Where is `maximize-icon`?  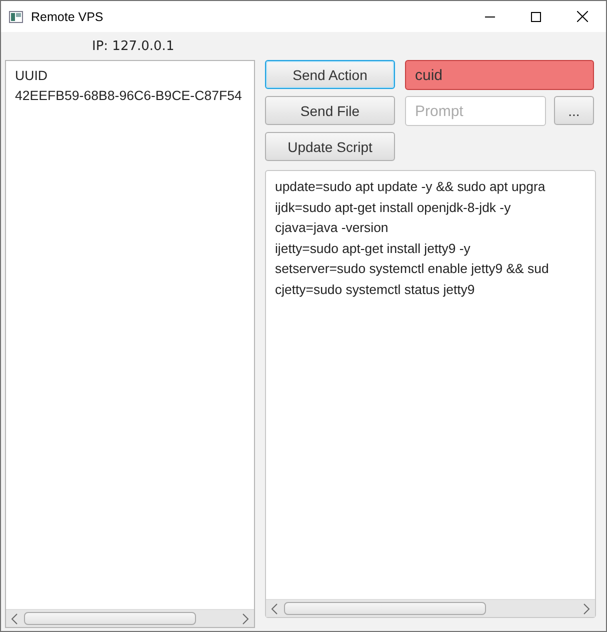 maximize-icon is located at coordinates (536, 17).